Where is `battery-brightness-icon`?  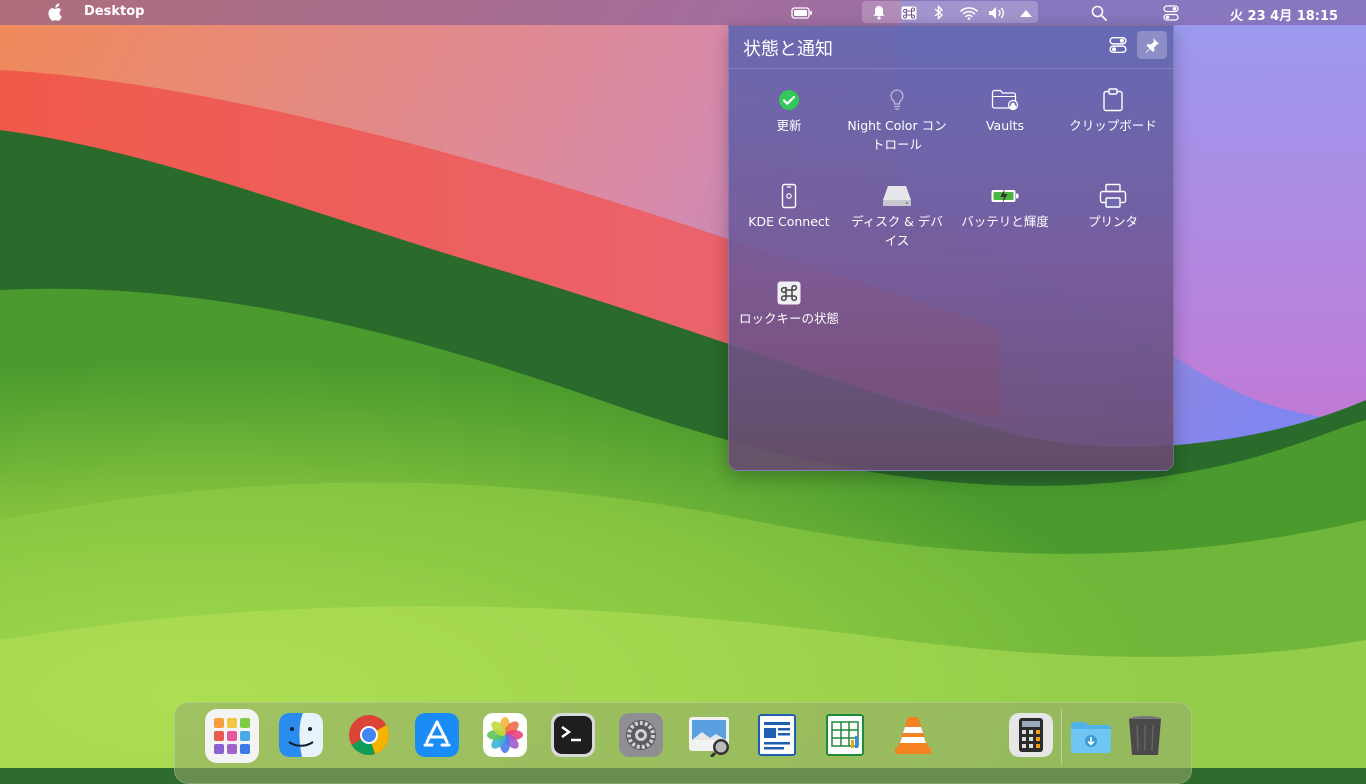 battery-brightness-icon is located at coordinates (1005, 196).